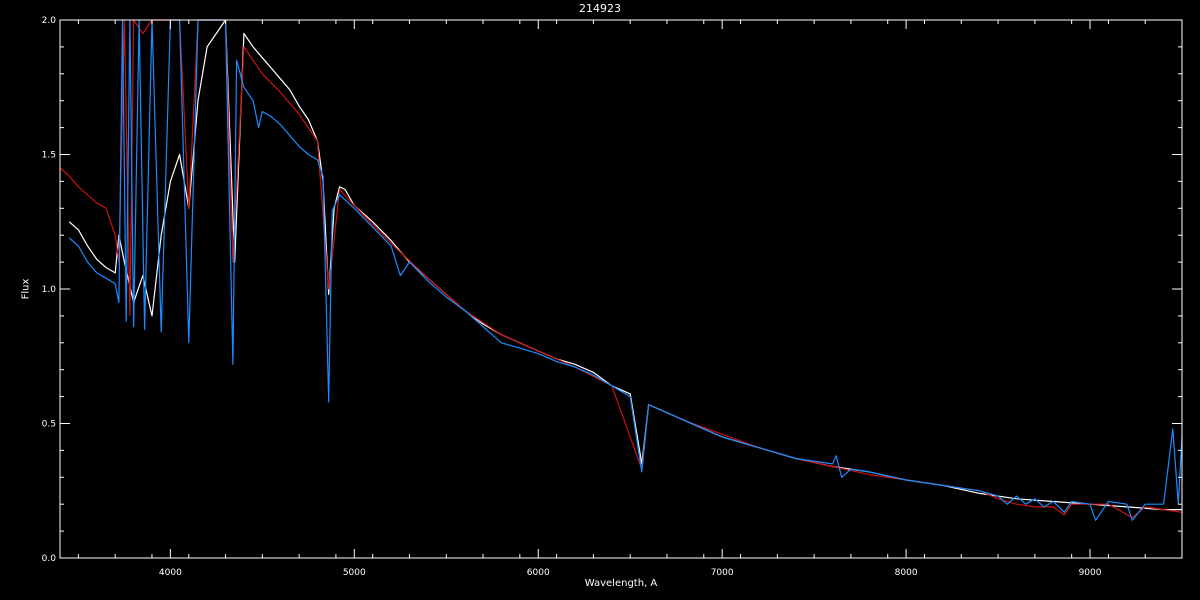 Image resolution: width=1200 pixels, height=600 pixels. I want to click on y-tick-label: 1.0, so click(49, 290).